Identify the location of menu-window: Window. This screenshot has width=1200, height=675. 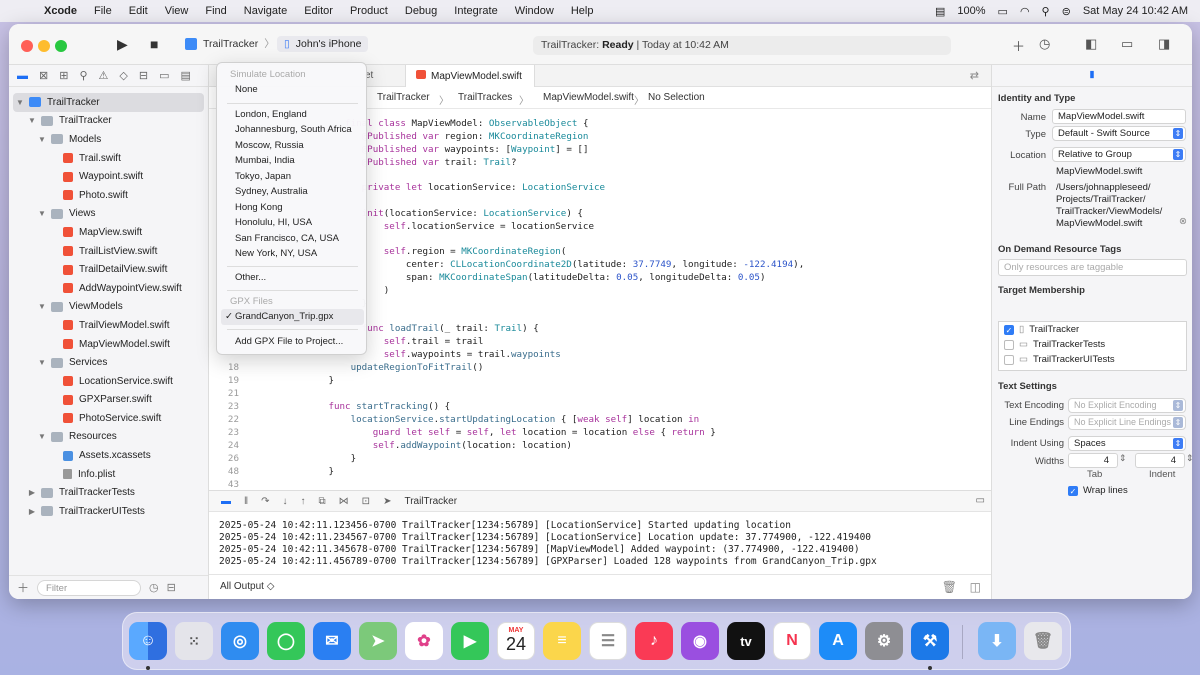
(534, 11).